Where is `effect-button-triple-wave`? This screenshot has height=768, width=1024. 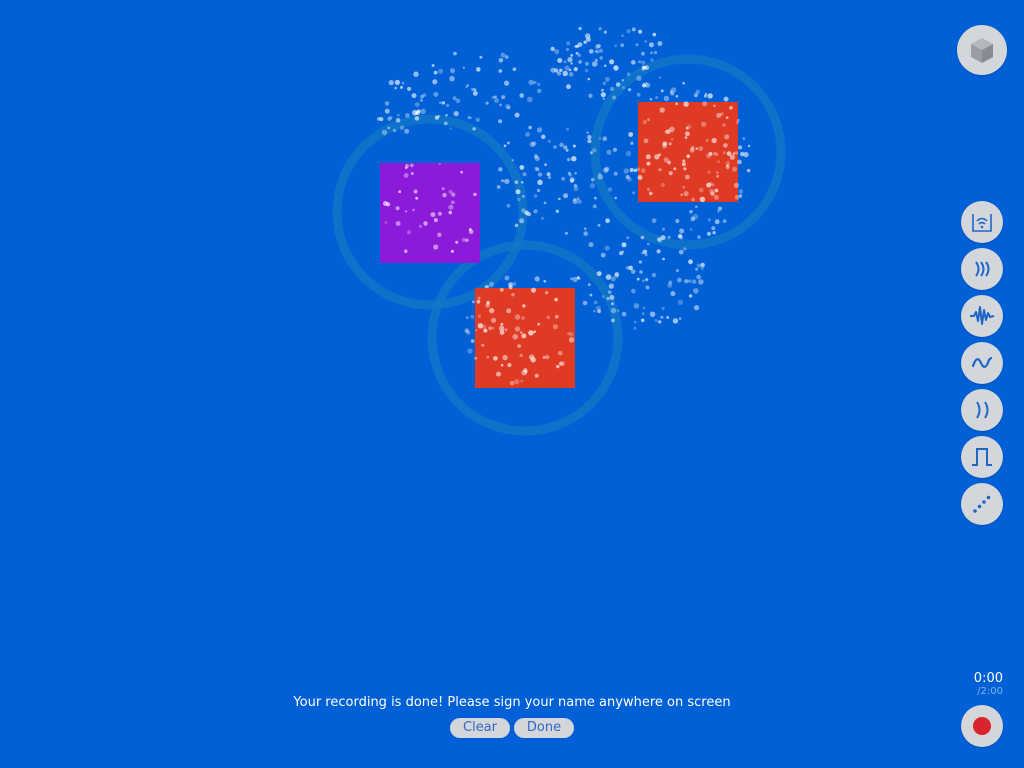 effect-button-triple-wave is located at coordinates (982, 269).